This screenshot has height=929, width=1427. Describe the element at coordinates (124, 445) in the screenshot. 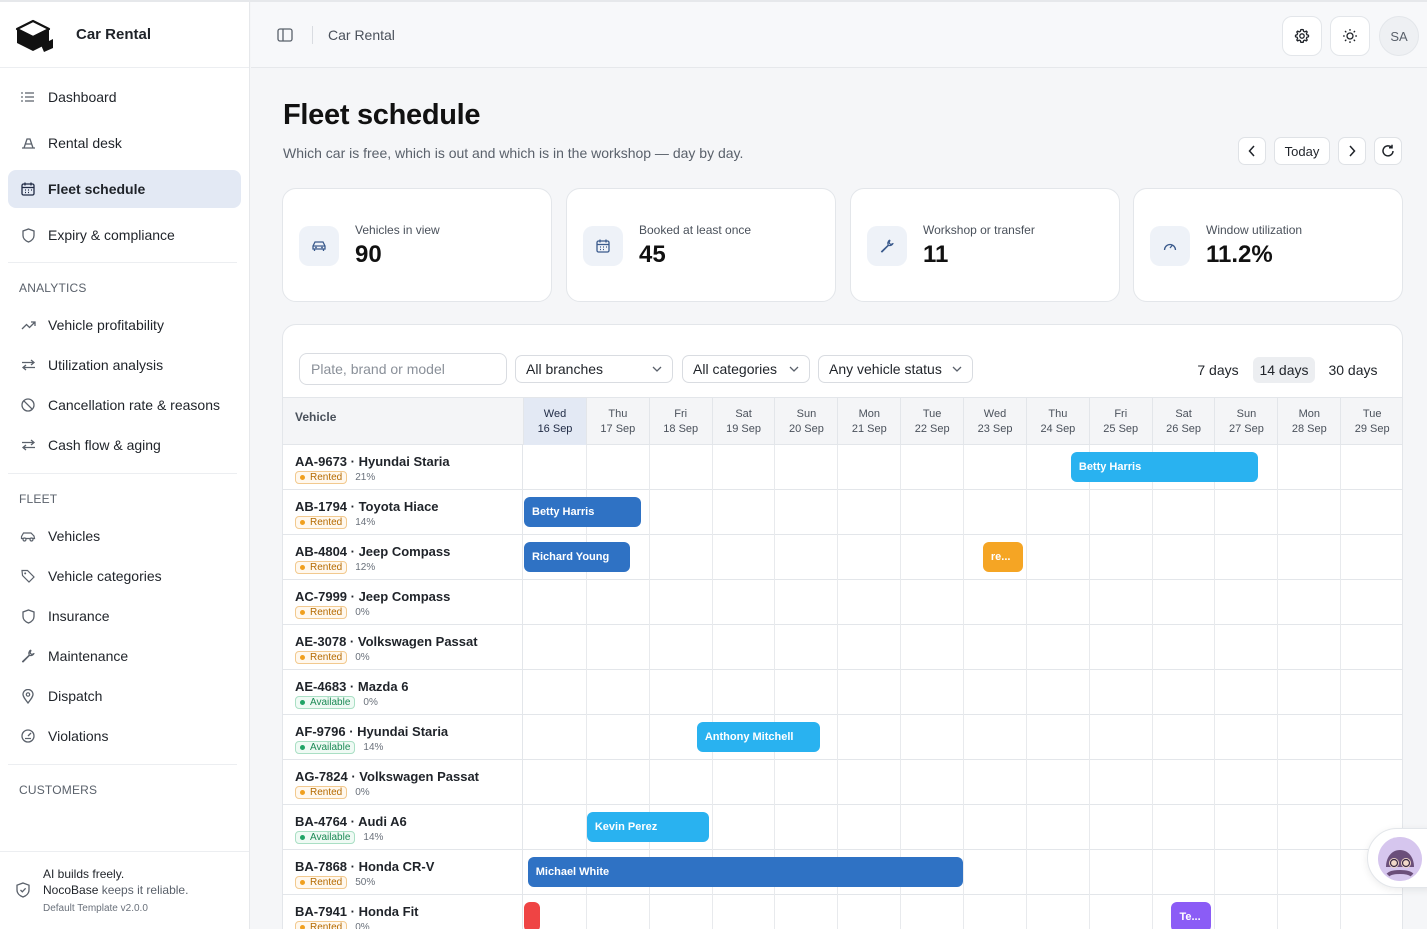

I see `sidebar-item-cash-flow: Cash flow & aging` at that location.